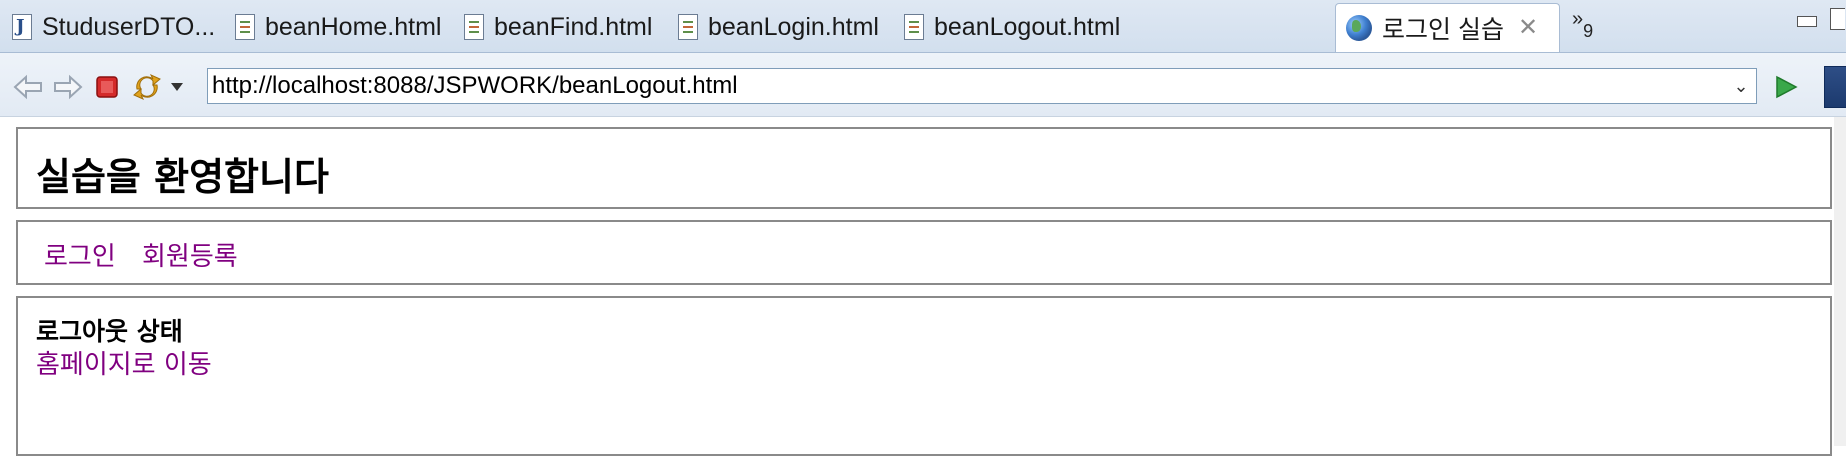 The image size is (1846, 456). I want to click on refresh-icon, so click(147, 87).